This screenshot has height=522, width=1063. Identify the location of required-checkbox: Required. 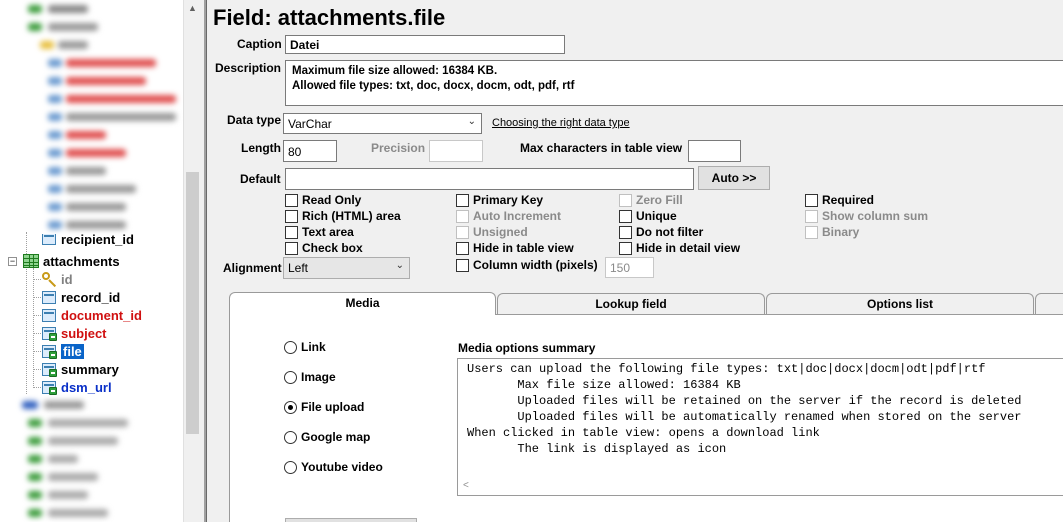
(839, 200).